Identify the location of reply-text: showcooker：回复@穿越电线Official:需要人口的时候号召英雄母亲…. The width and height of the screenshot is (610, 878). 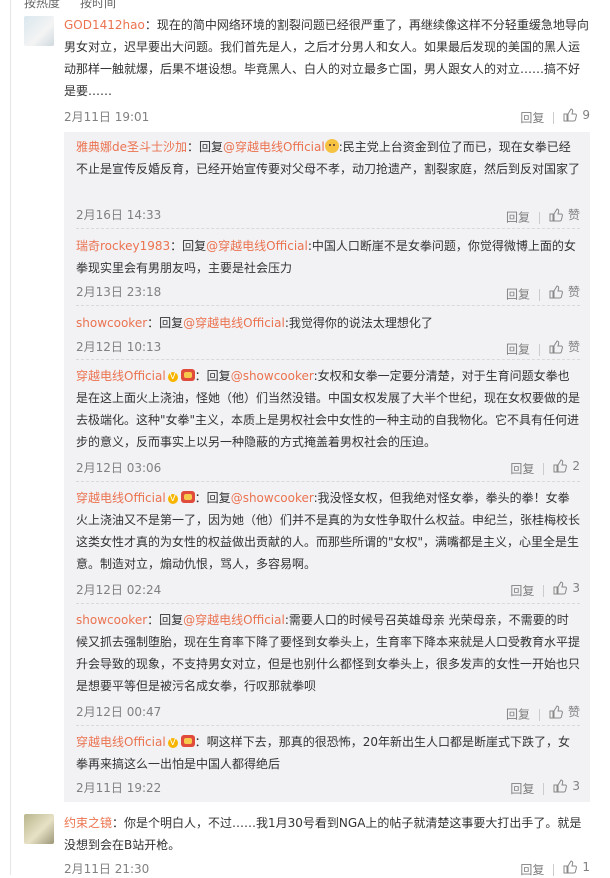
(328, 653).